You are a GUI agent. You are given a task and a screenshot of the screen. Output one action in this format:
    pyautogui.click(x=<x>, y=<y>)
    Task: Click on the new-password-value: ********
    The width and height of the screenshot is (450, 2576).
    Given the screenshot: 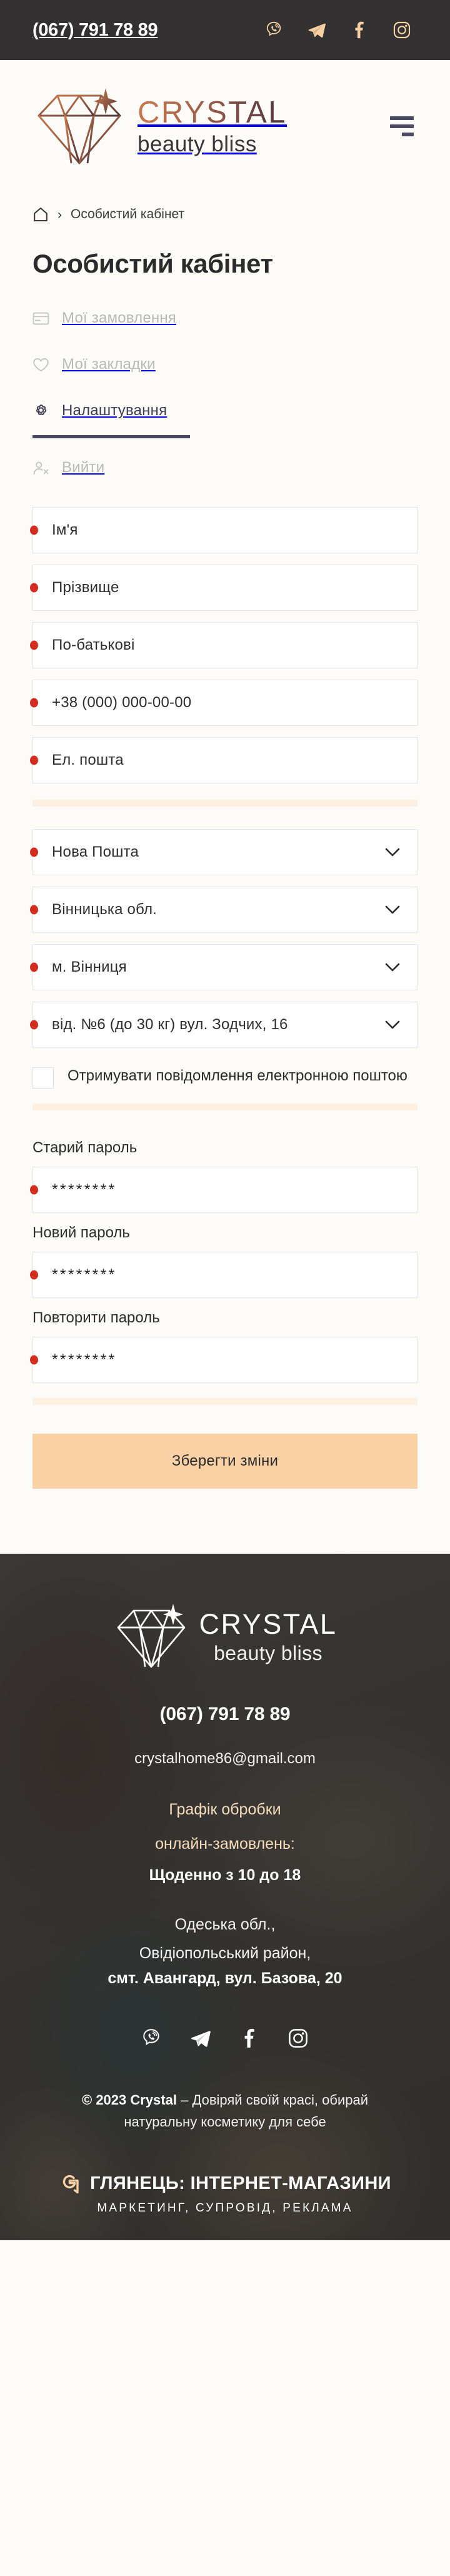 What is the action you would take?
    pyautogui.click(x=85, y=1274)
    